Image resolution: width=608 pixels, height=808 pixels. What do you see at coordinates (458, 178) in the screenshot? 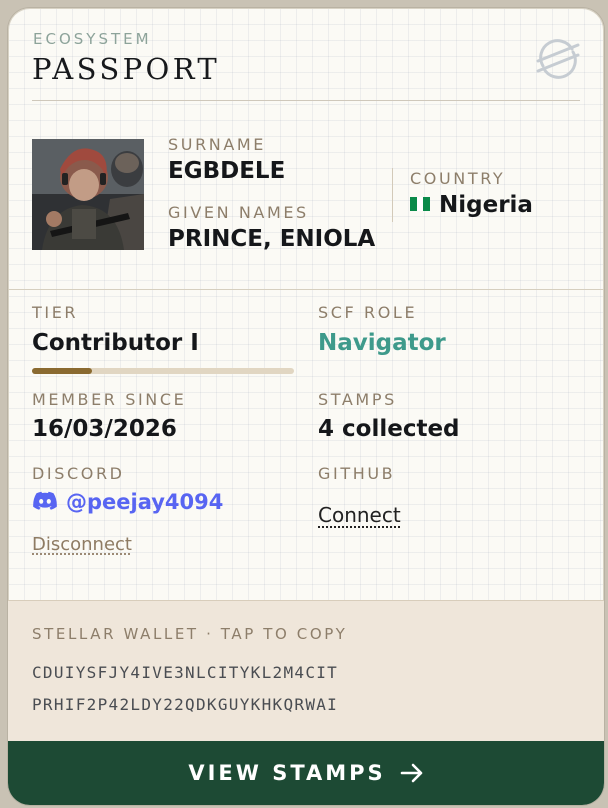
I see `country-label: COUNTRY` at bounding box center [458, 178].